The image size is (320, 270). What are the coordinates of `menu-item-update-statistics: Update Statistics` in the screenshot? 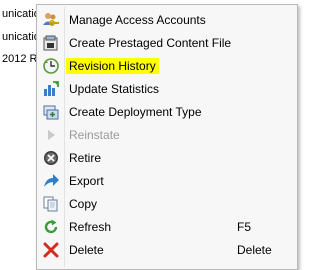 It's located at (167, 88).